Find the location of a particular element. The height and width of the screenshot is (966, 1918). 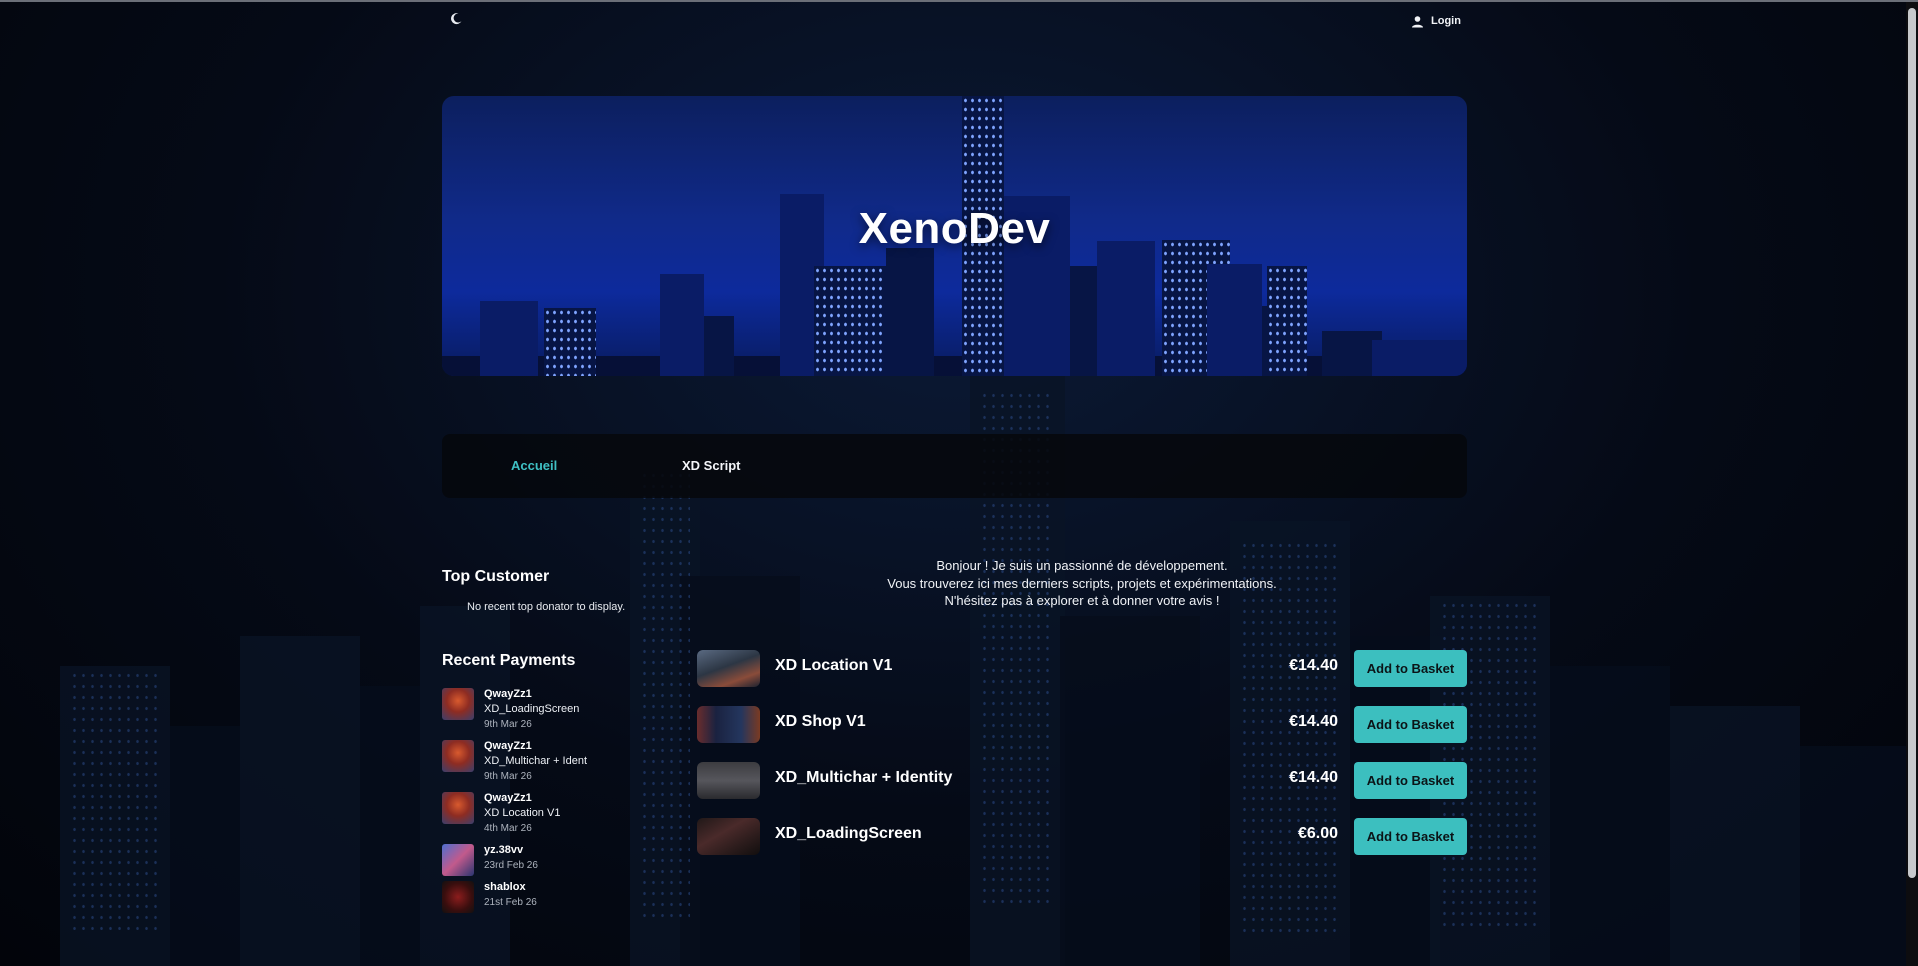

user-icon is located at coordinates (1417, 21).